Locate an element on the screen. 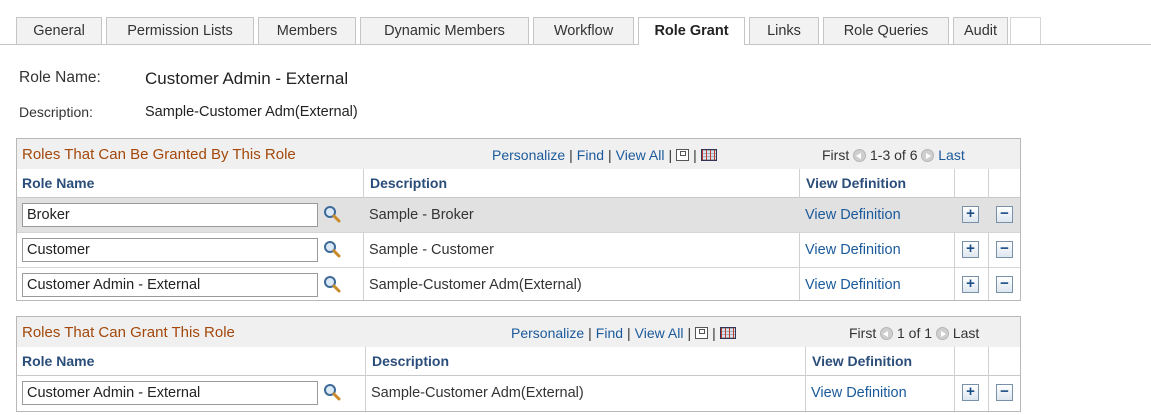 The image size is (1151, 415). role-name-label: Role Name: is located at coordinates (60, 77).